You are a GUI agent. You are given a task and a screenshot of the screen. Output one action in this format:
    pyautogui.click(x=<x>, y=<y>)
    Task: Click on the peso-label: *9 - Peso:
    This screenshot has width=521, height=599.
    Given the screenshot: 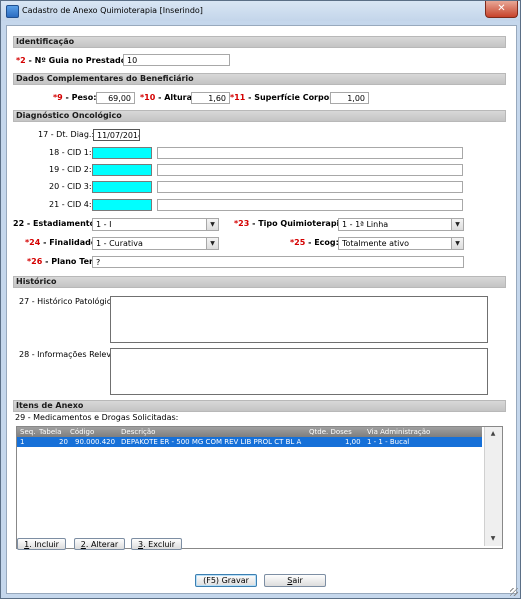 What is the action you would take?
    pyautogui.click(x=75, y=97)
    